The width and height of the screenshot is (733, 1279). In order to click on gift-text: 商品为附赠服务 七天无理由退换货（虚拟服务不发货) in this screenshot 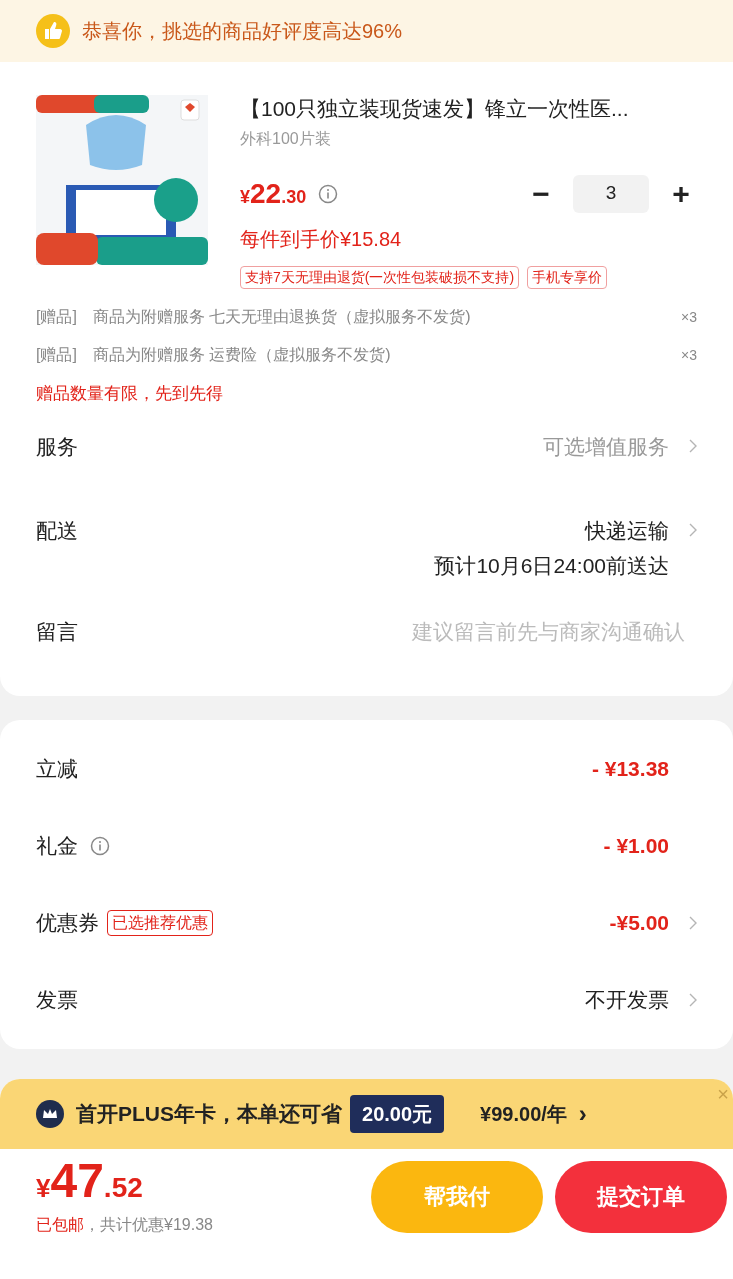, I will do `click(282, 317)`.